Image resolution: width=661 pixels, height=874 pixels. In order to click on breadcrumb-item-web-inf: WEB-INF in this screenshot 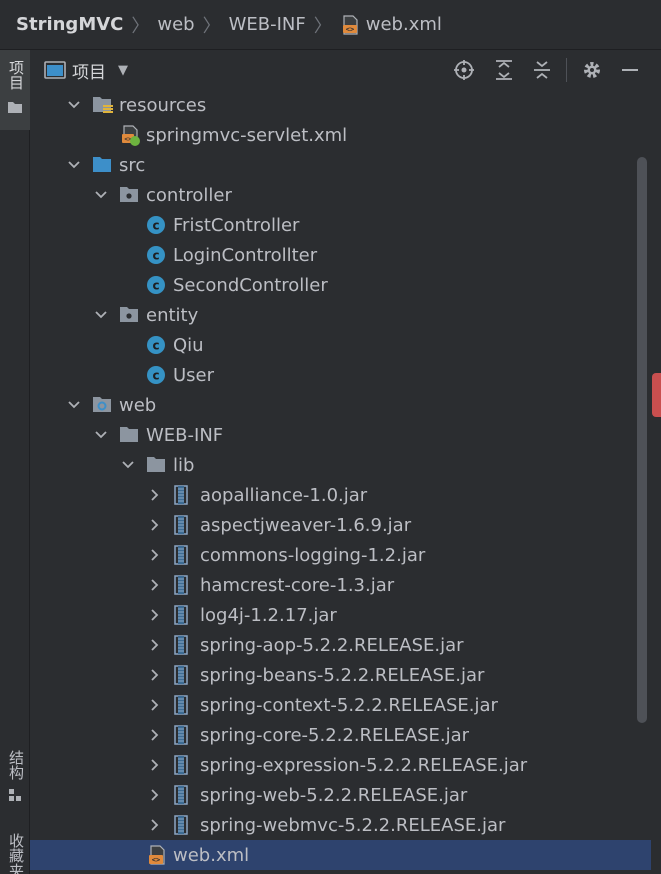, I will do `click(267, 24)`.